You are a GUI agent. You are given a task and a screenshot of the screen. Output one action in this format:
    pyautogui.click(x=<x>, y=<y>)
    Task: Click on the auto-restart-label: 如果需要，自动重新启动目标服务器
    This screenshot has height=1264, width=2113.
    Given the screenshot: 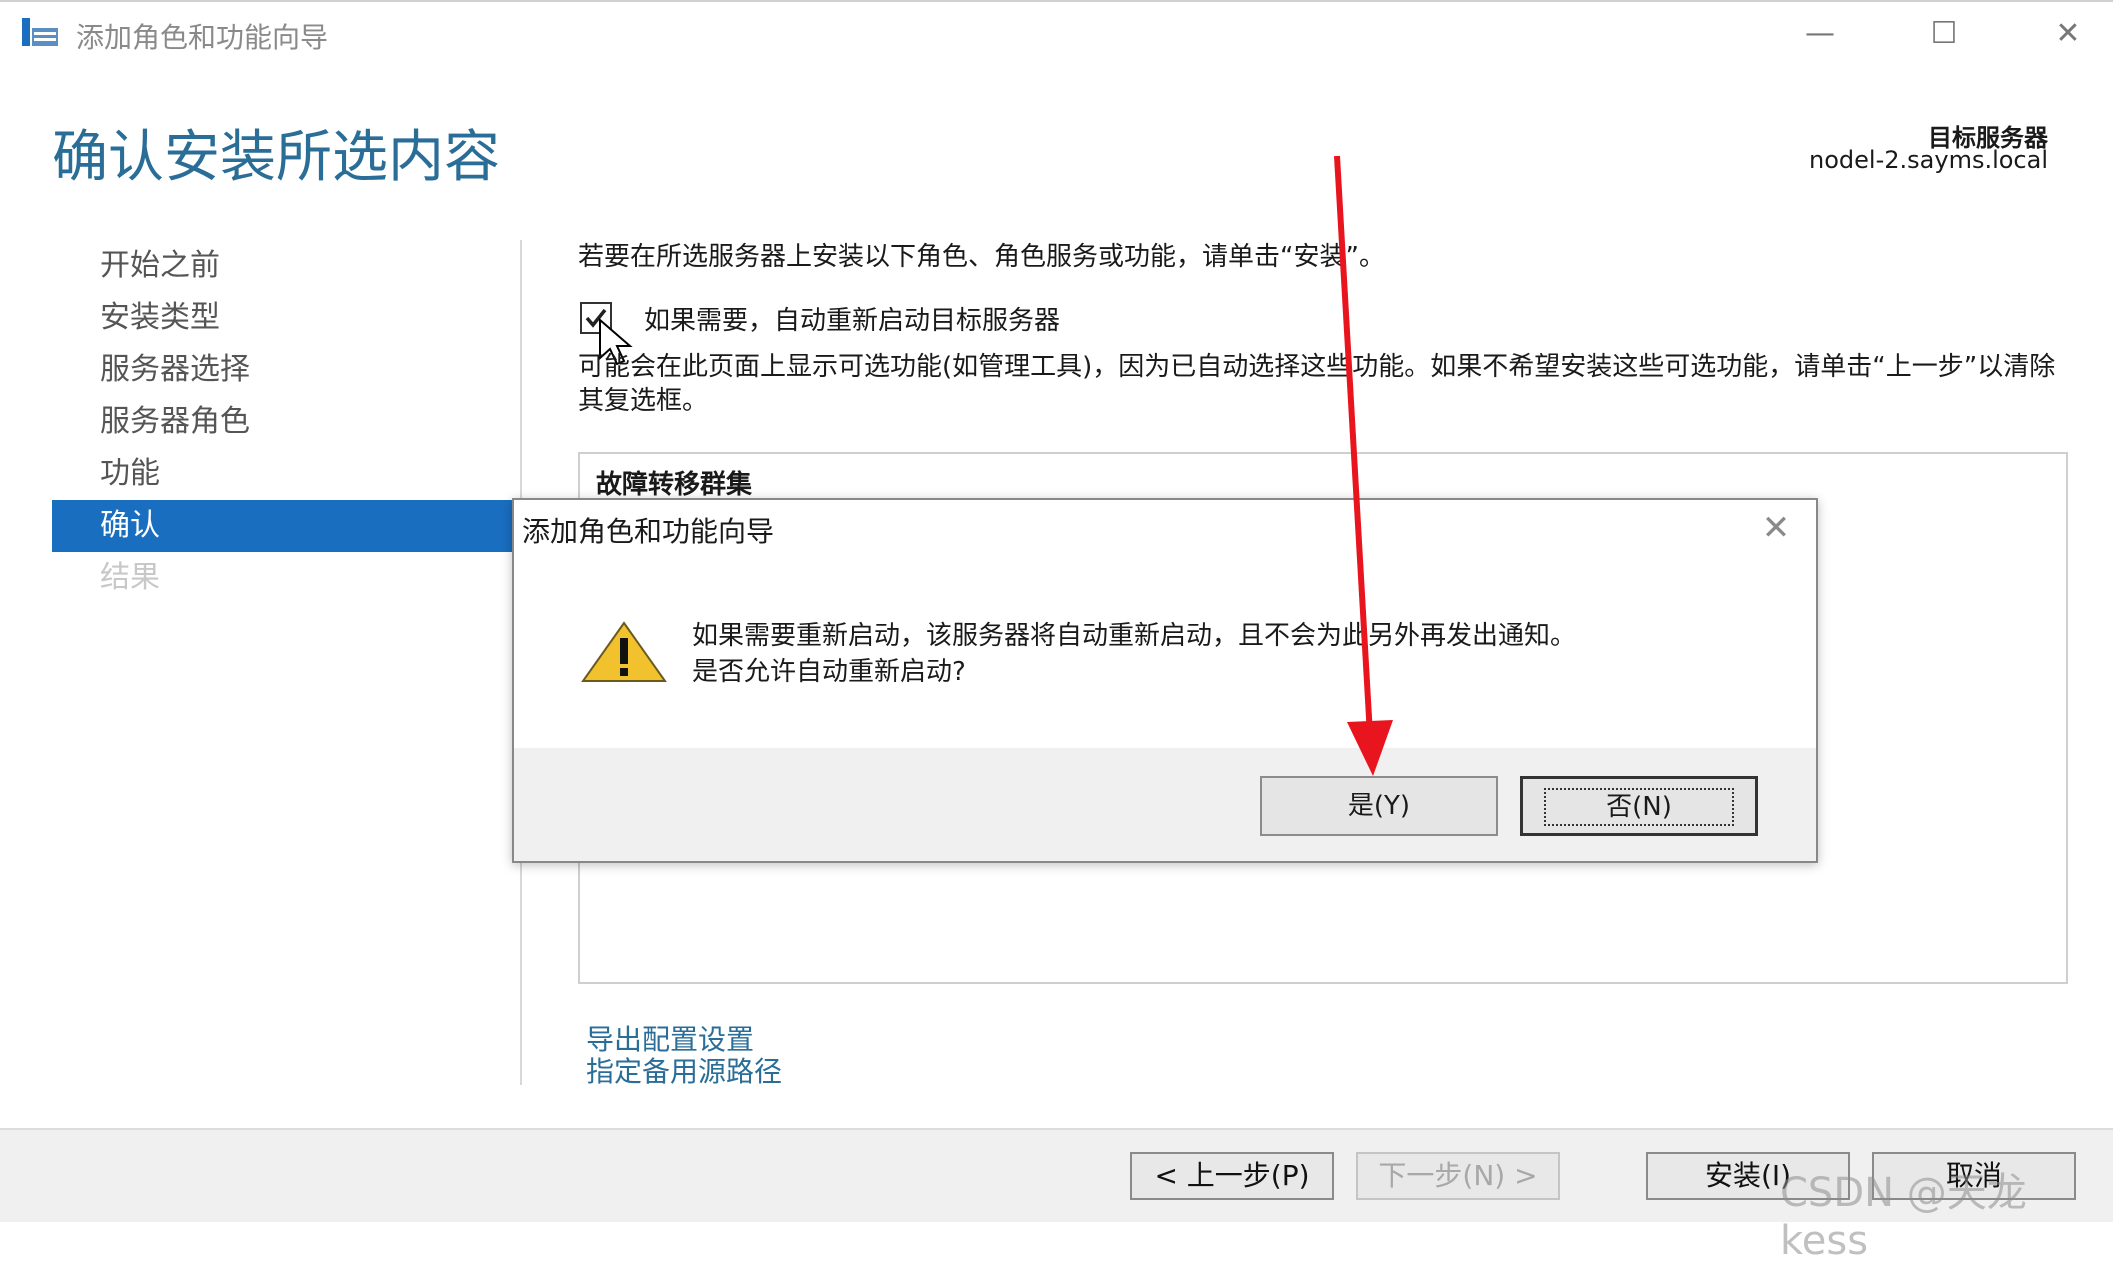 What is the action you would take?
    pyautogui.click(x=852, y=318)
    